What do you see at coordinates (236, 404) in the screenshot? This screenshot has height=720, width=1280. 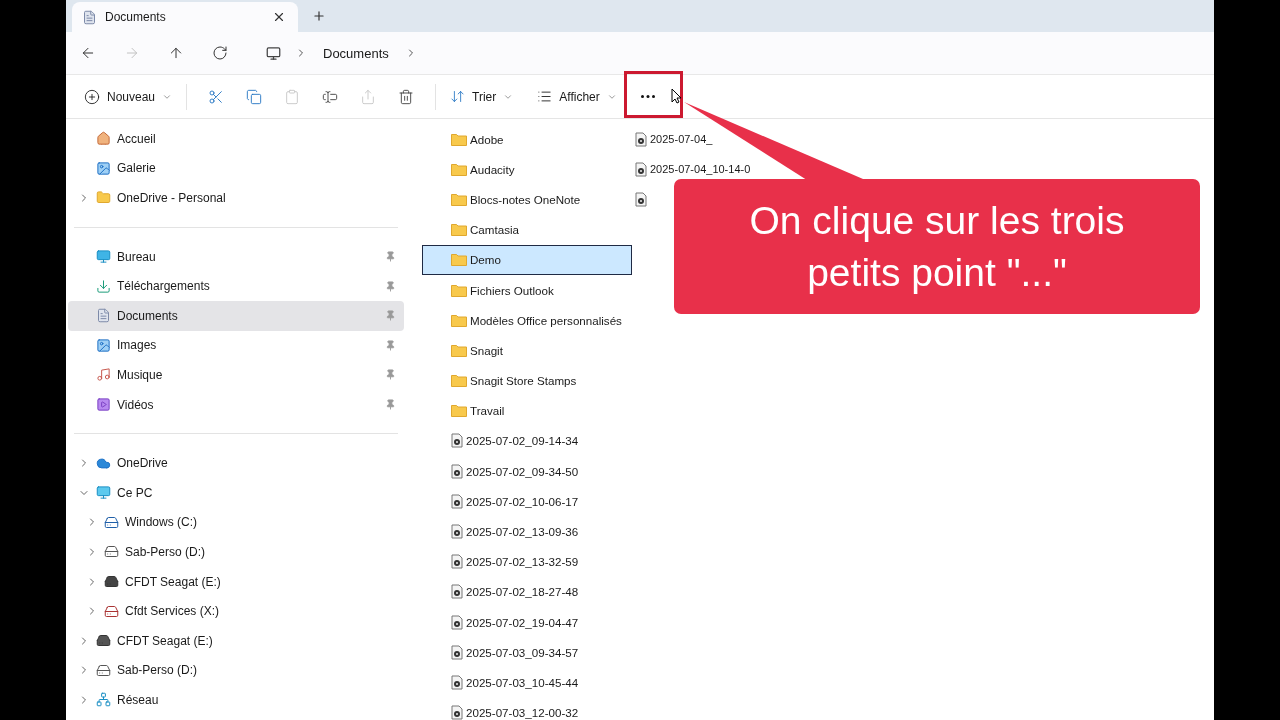 I see `sidebar-item: Vidéos` at bounding box center [236, 404].